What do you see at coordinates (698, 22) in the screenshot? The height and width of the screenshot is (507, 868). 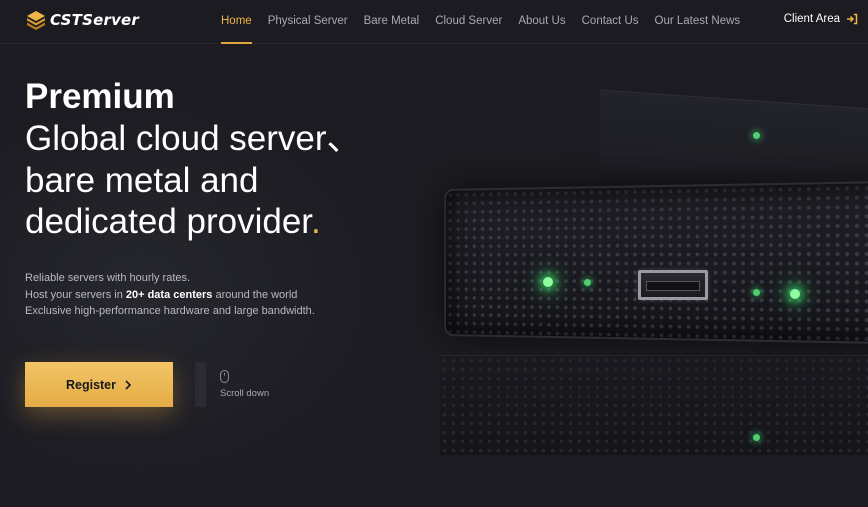 I see `nav-item-latest-news: Our Latest News` at bounding box center [698, 22].